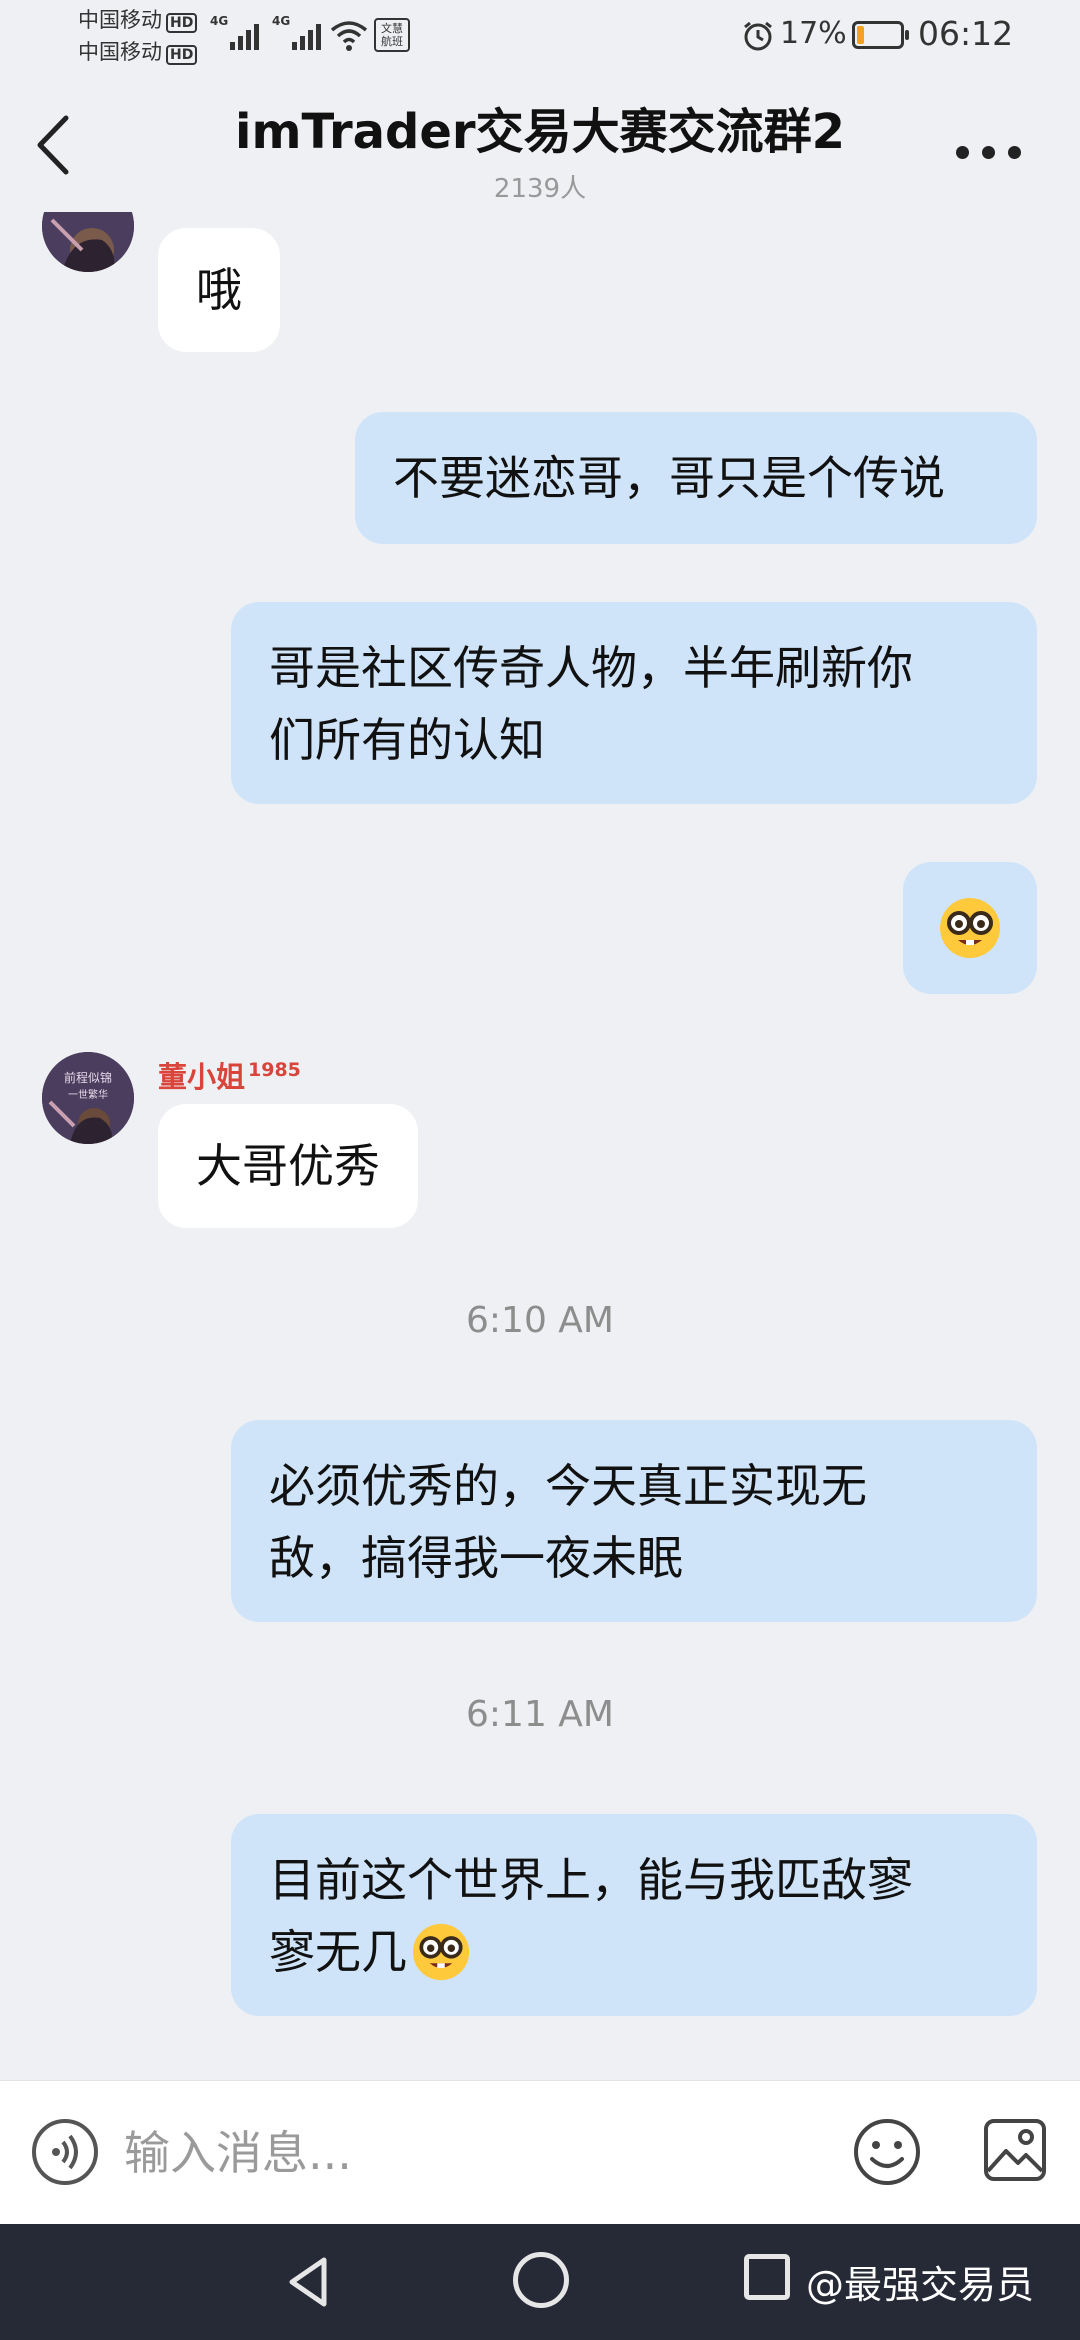 Image resolution: width=1080 pixels, height=2340 pixels. Describe the element at coordinates (634, 1521) in the screenshot. I see `message-bubble: 必须优秀的，今天真正实现无 敌，搞得我一夜未眠` at that location.